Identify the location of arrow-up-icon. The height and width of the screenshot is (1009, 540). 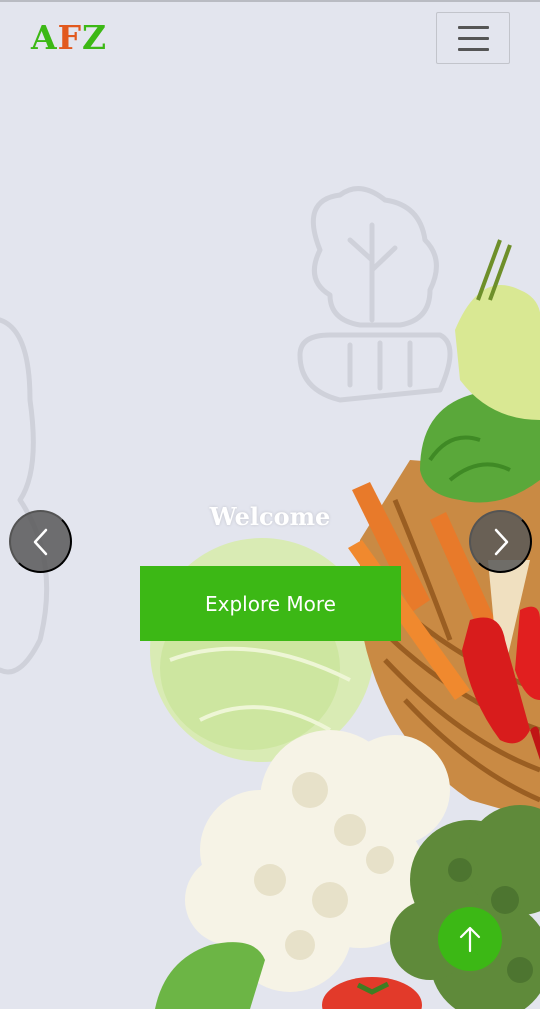
(470, 939).